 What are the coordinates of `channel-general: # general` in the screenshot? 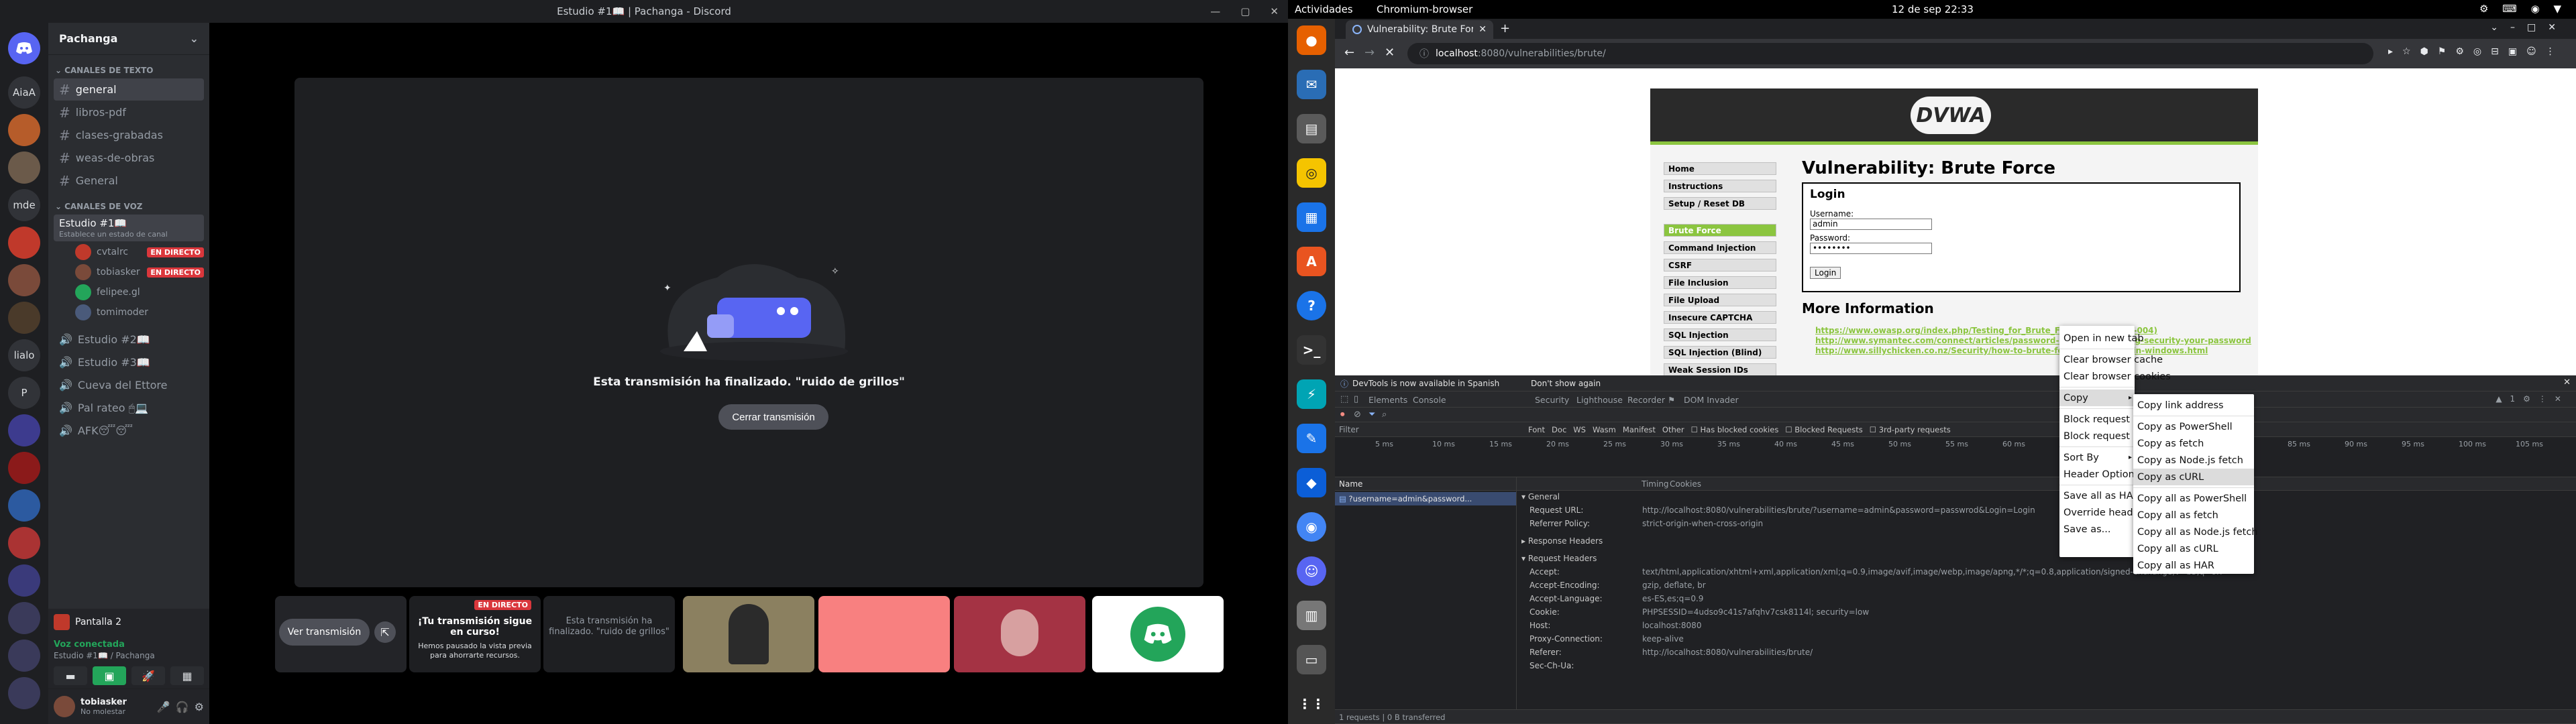 It's located at (129, 89).